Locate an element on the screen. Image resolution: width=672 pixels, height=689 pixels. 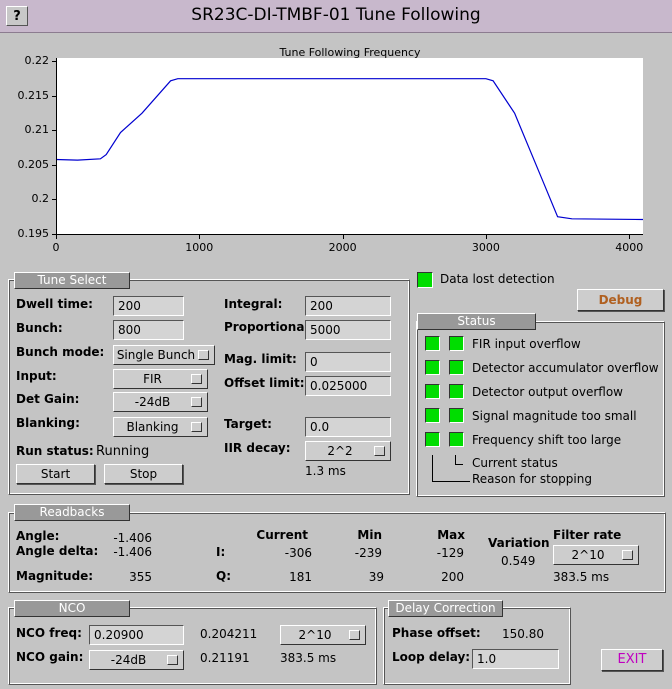
run-status-value: Running is located at coordinates (123, 451).